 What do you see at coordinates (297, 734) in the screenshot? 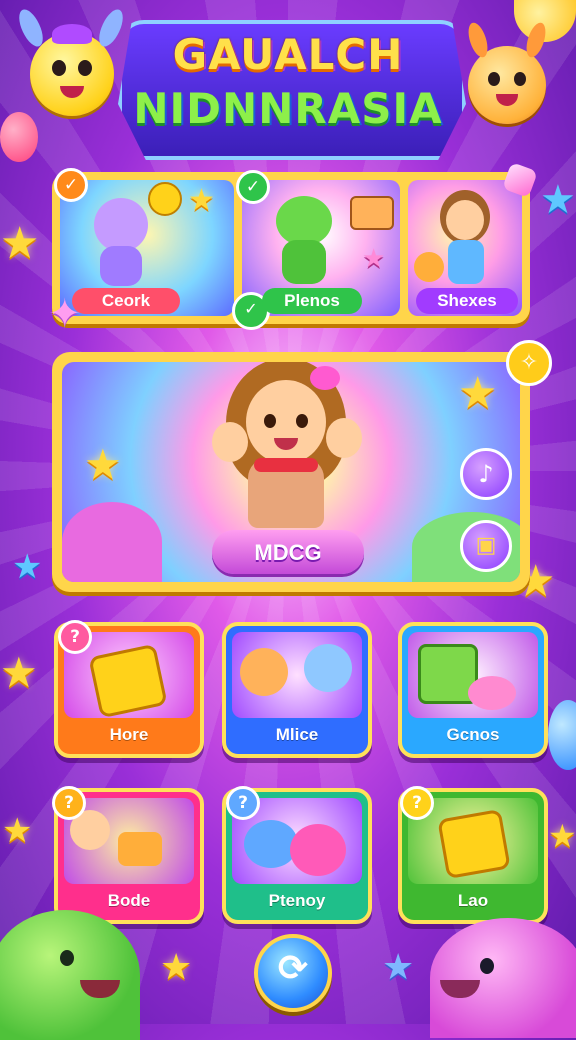
I see `tile-label: Mlice` at bounding box center [297, 734].